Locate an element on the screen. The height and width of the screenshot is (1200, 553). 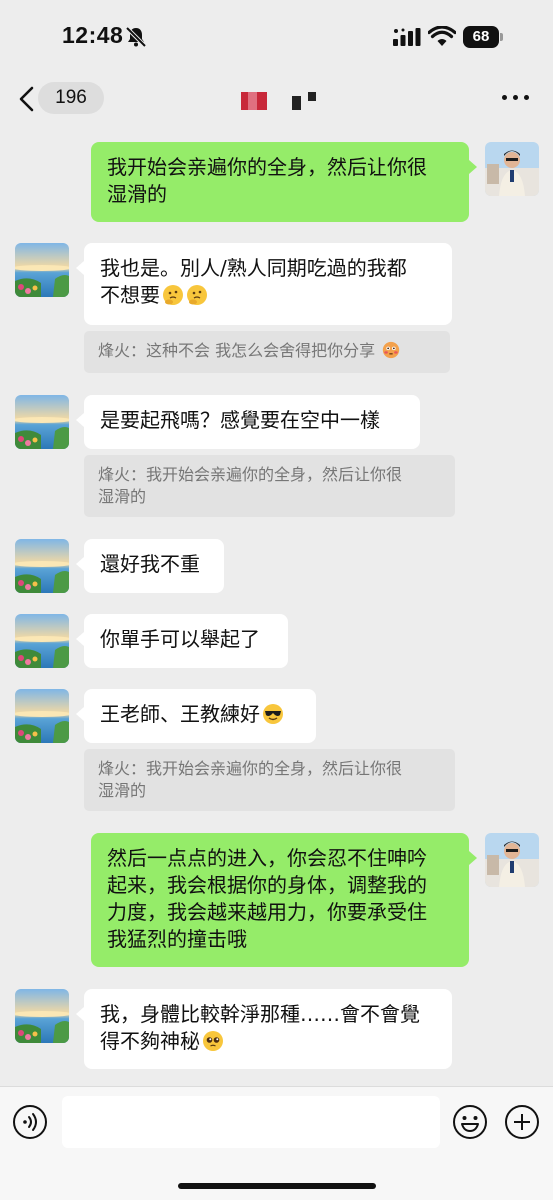
pleading-face-icon is located at coordinates (213, 1041).